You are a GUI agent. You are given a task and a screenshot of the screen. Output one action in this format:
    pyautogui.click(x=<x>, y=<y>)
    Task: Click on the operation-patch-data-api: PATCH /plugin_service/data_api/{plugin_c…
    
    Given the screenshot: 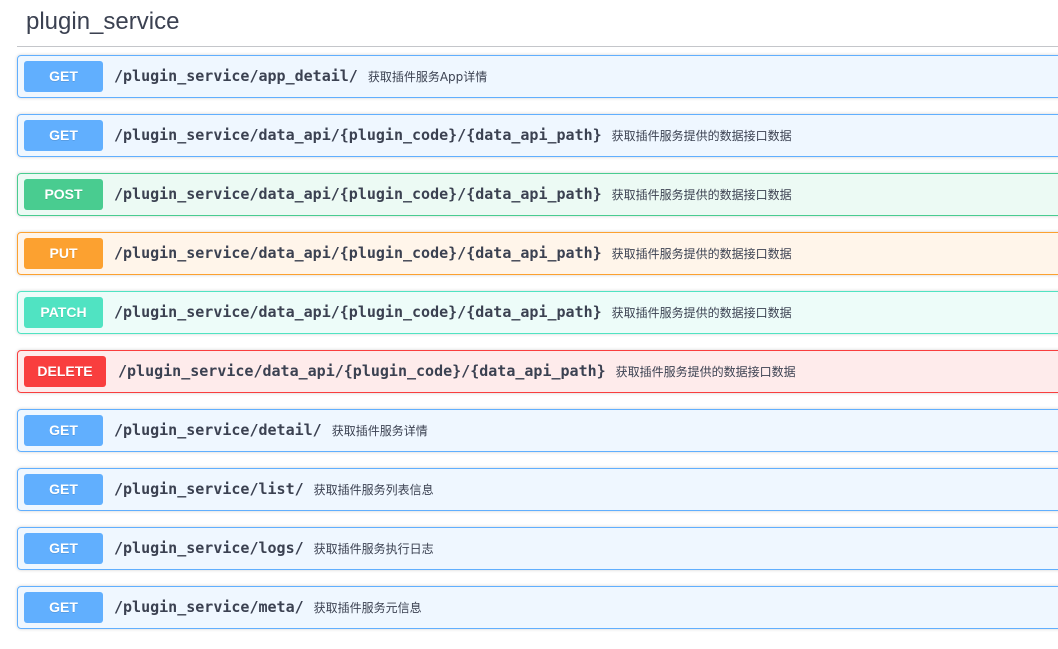 What is the action you would take?
    pyautogui.click(x=537, y=312)
    